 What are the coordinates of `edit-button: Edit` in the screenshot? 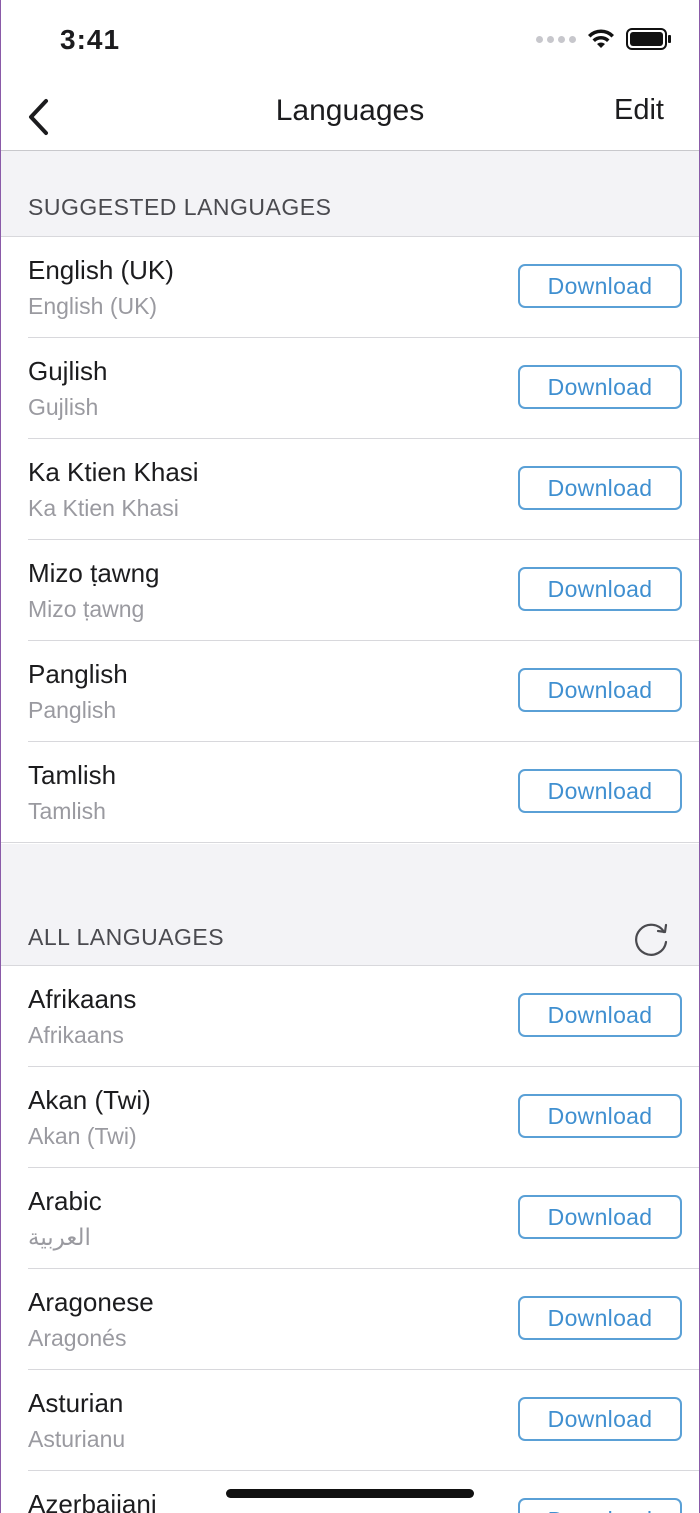 It's located at (639, 110).